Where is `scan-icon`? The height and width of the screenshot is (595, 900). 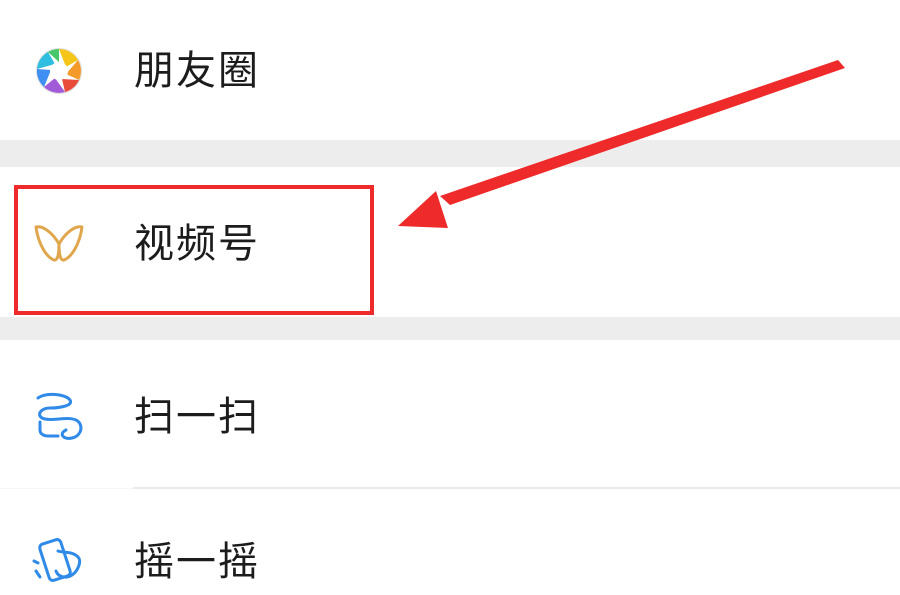
scan-icon is located at coordinates (59, 416).